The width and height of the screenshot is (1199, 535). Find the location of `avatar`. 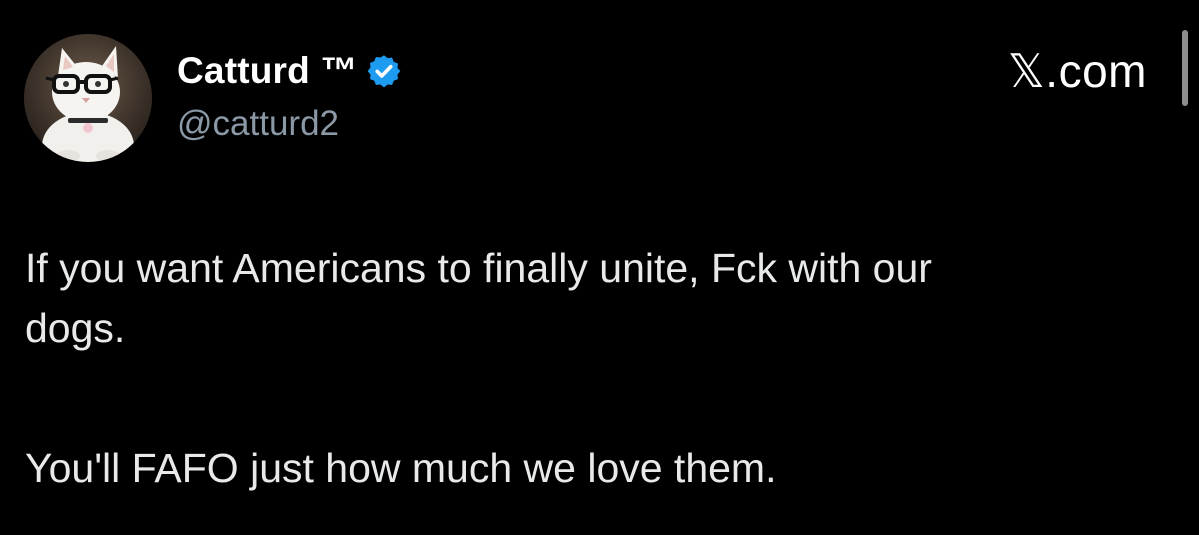

avatar is located at coordinates (88, 98).